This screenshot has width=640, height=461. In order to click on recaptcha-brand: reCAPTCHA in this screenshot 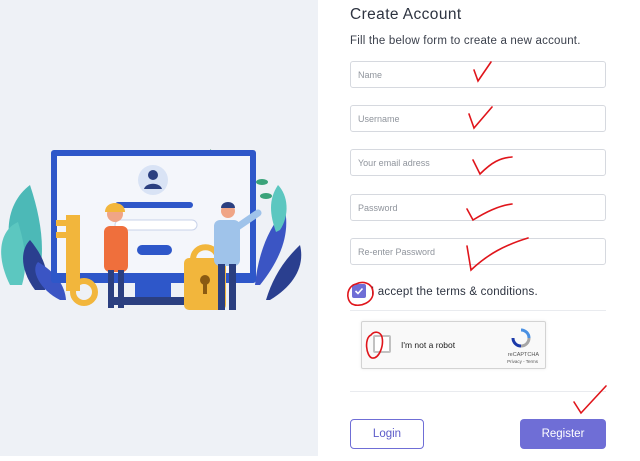, I will do `click(523, 355)`.